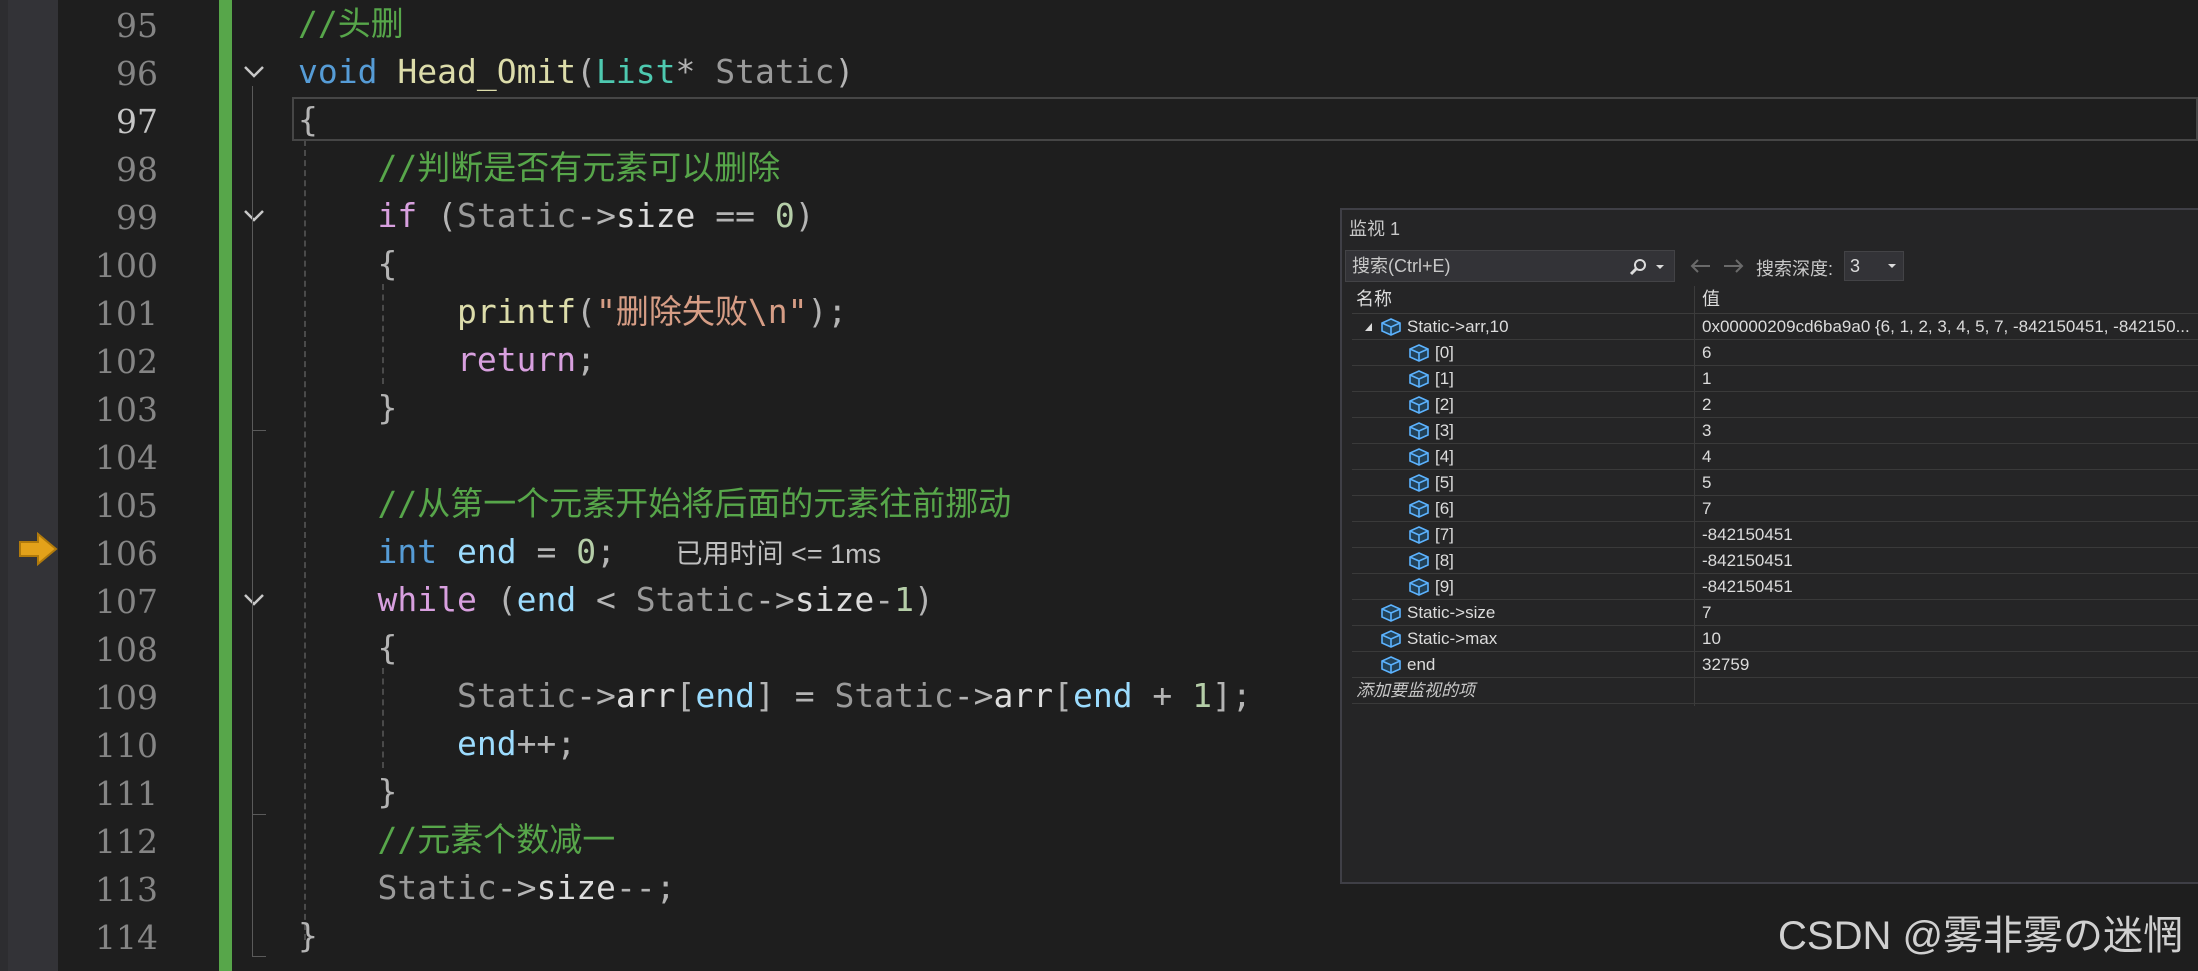 Image resolution: width=2198 pixels, height=971 pixels. Describe the element at coordinates (387, 791) in the screenshot. I see `code-line-111: }` at that location.